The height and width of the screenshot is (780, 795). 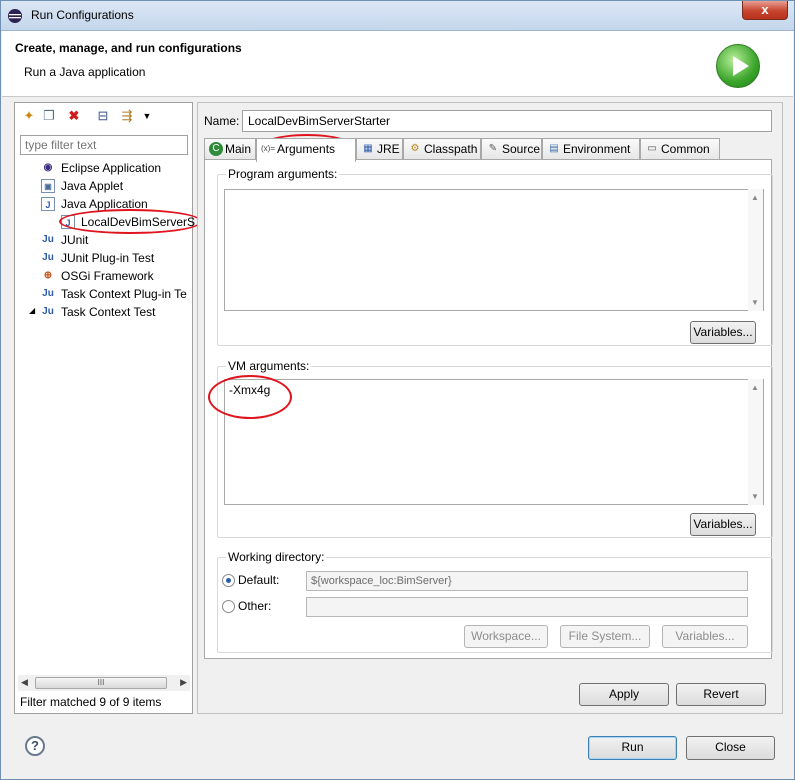 What do you see at coordinates (259, 580) in the screenshot?
I see `default-radio-label: Default:` at bounding box center [259, 580].